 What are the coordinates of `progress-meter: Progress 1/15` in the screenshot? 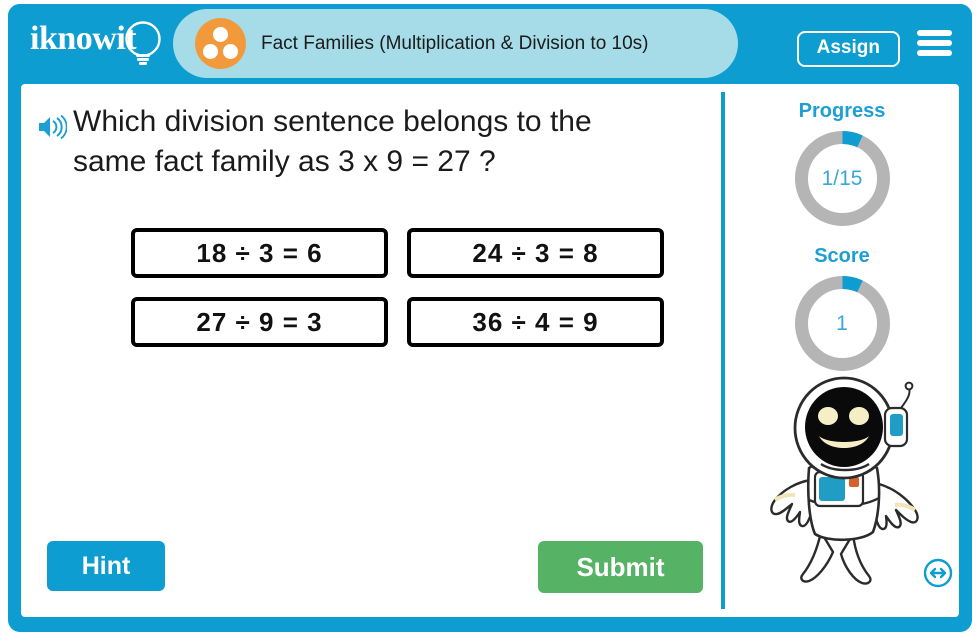 It's located at (842, 165).